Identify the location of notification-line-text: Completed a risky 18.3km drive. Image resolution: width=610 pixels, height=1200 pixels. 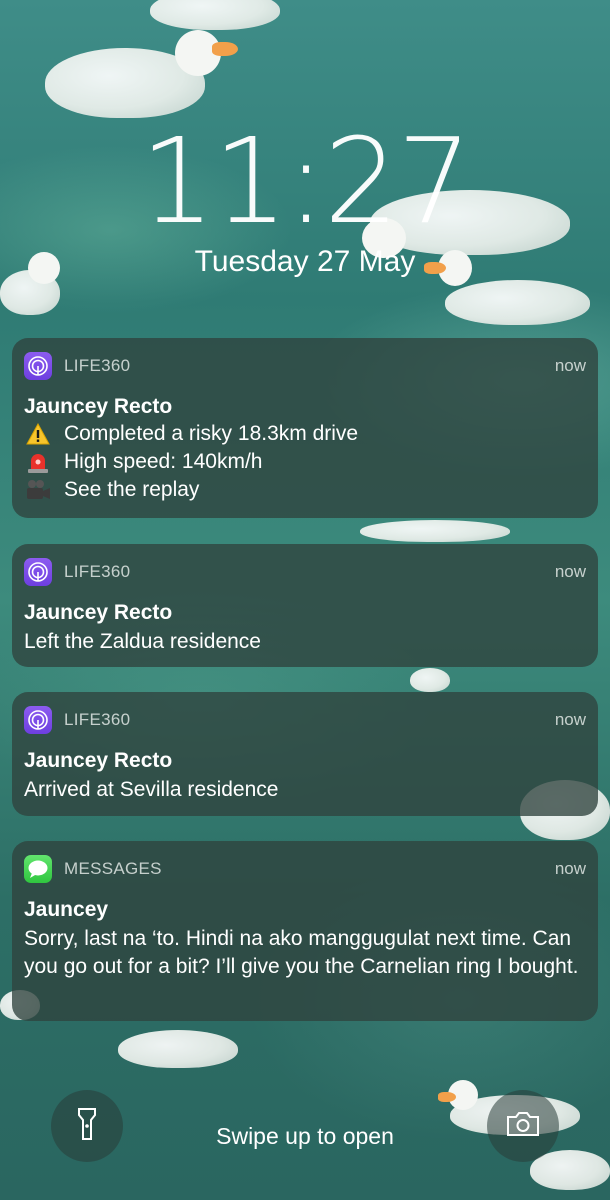
(211, 433).